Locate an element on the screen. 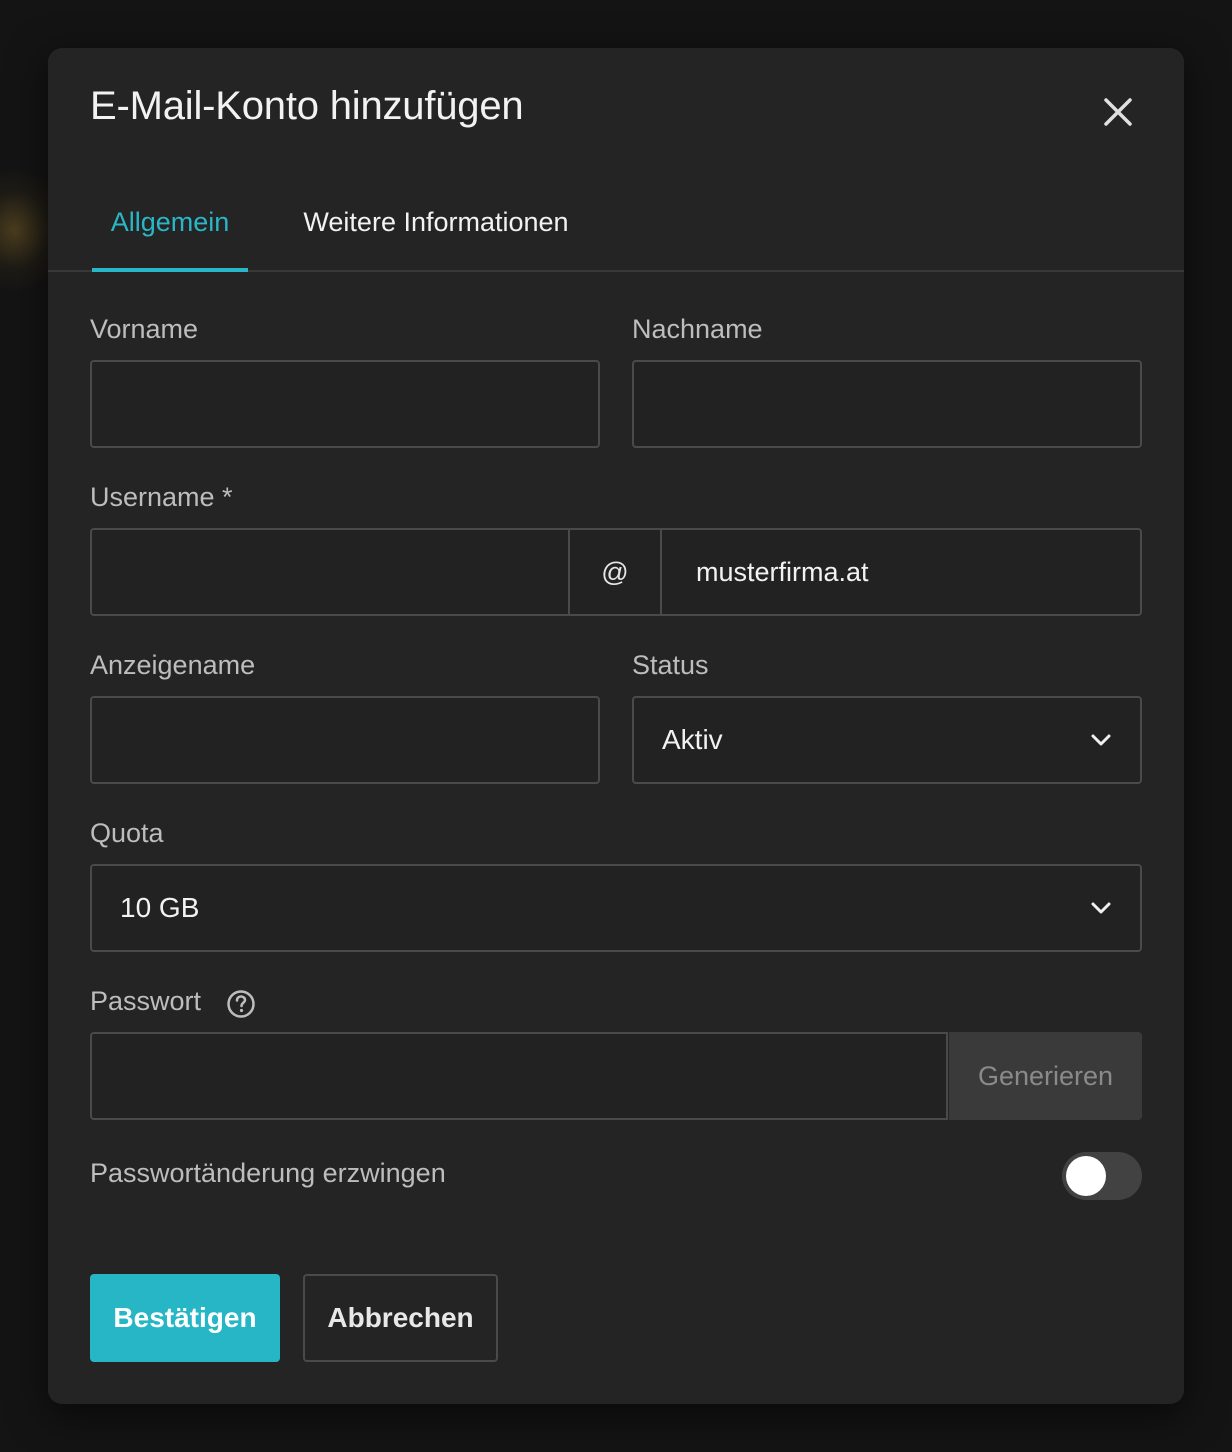 Image resolution: width=1232 pixels, height=1452 pixels. close-button is located at coordinates (1118, 112).